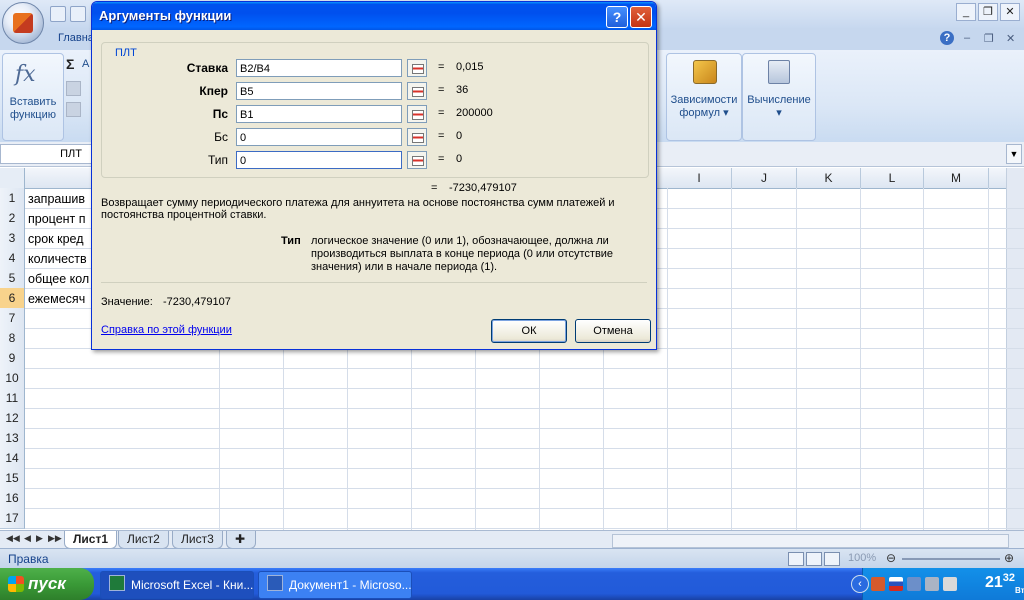  Describe the element at coordinates (613, 331) in the screenshot. I see `cancel-button: Отмена` at that location.